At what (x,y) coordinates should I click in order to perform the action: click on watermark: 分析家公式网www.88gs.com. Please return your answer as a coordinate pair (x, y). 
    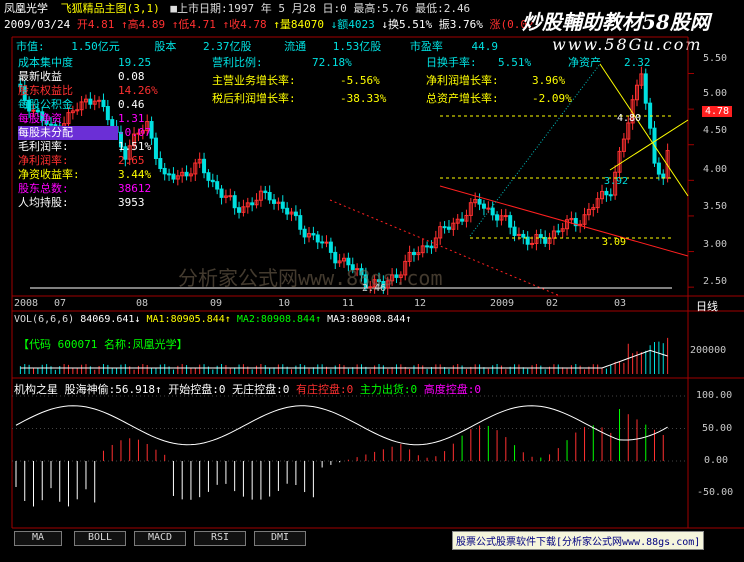
    Looking at the image, I should click on (310, 278).